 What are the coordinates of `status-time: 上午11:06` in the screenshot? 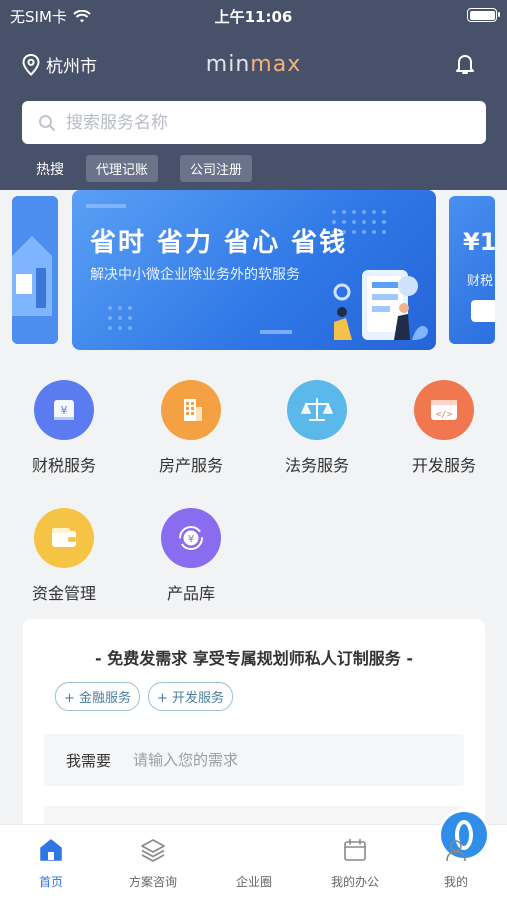 It's located at (253, 17).